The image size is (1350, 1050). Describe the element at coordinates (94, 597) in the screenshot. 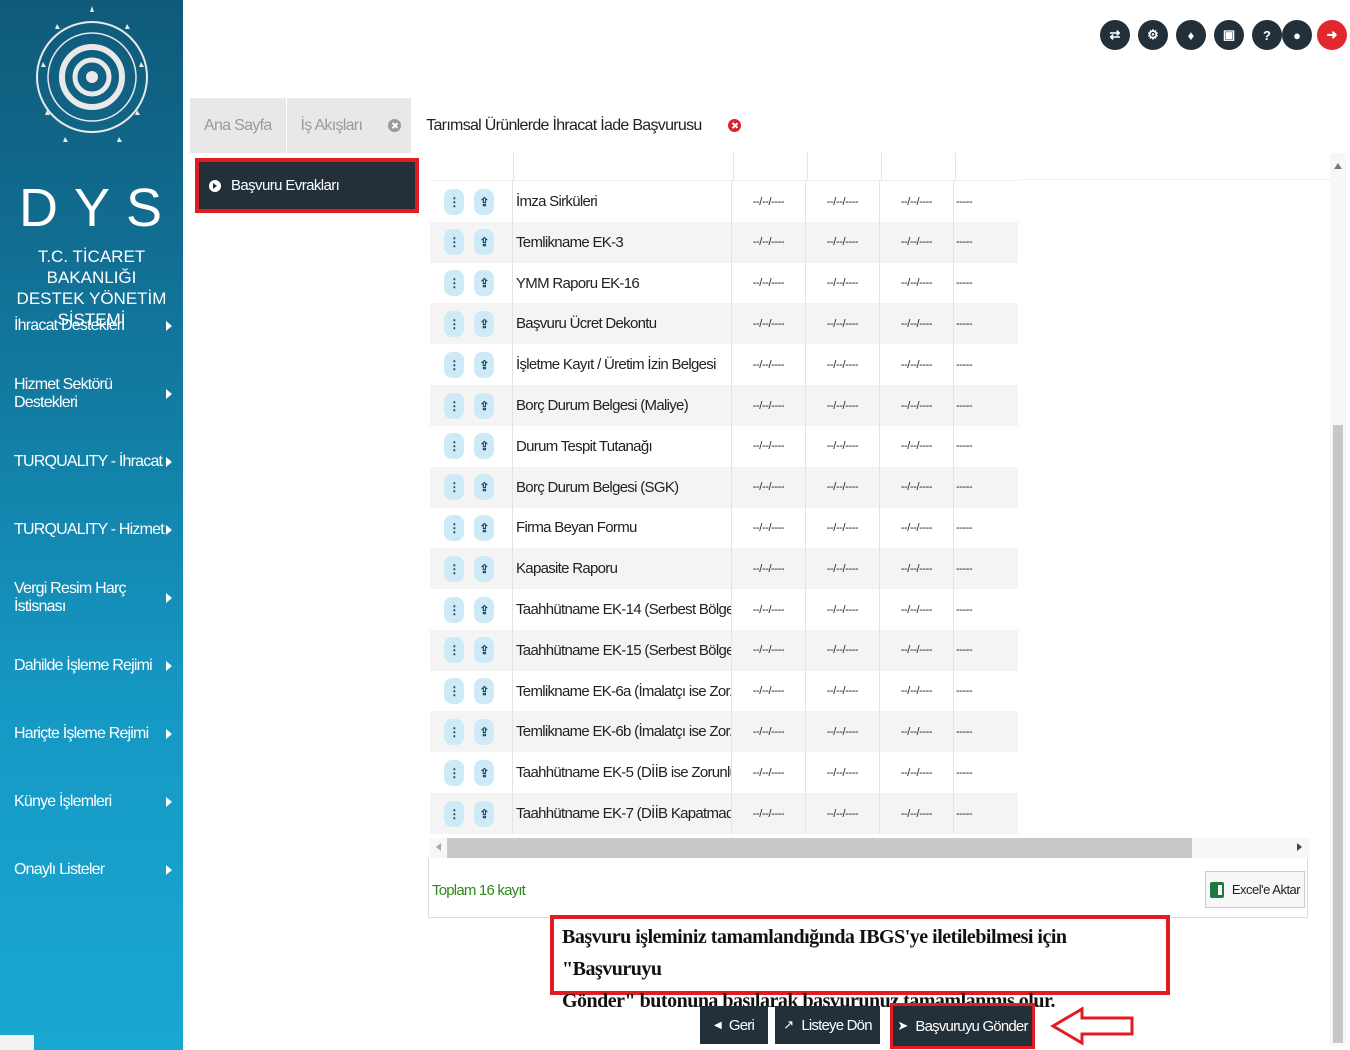

I see `sidebar-item-vergi-resim: Vergi Resim Harç İstisnası` at that location.